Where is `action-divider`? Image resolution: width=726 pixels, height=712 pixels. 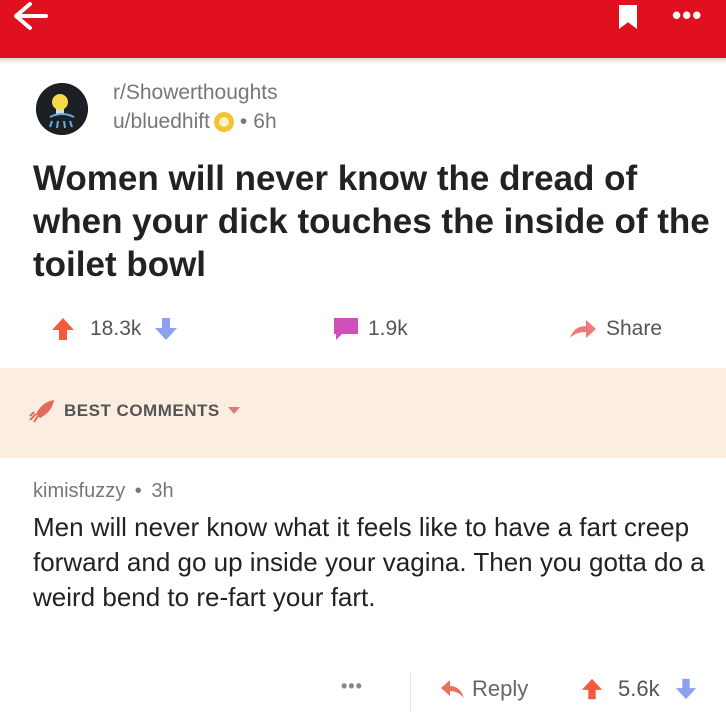 action-divider is located at coordinates (410, 692).